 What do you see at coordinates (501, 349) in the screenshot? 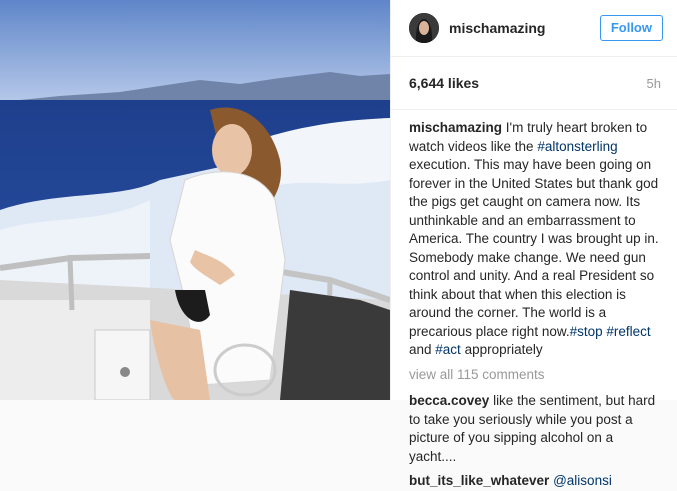
I see `caption-text-4: appropriately` at bounding box center [501, 349].